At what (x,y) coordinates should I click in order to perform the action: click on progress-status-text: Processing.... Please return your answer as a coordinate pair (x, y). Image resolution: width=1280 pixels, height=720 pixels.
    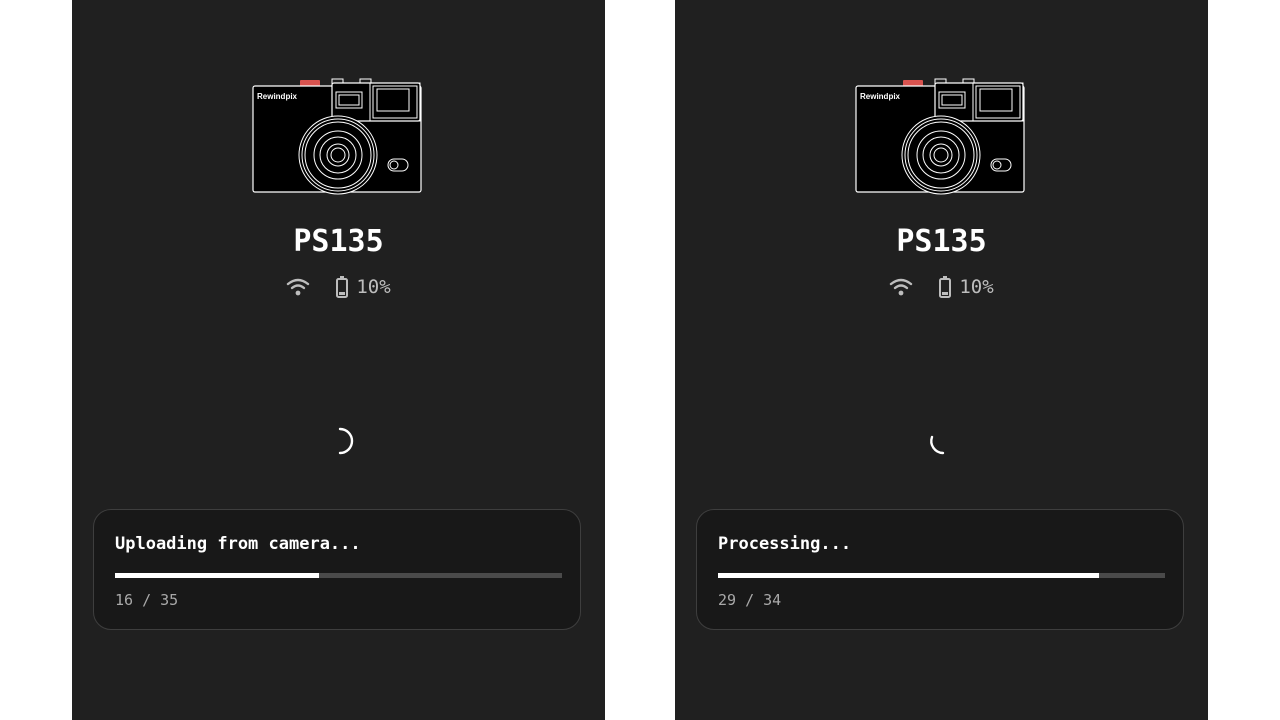
    Looking at the image, I should click on (785, 544).